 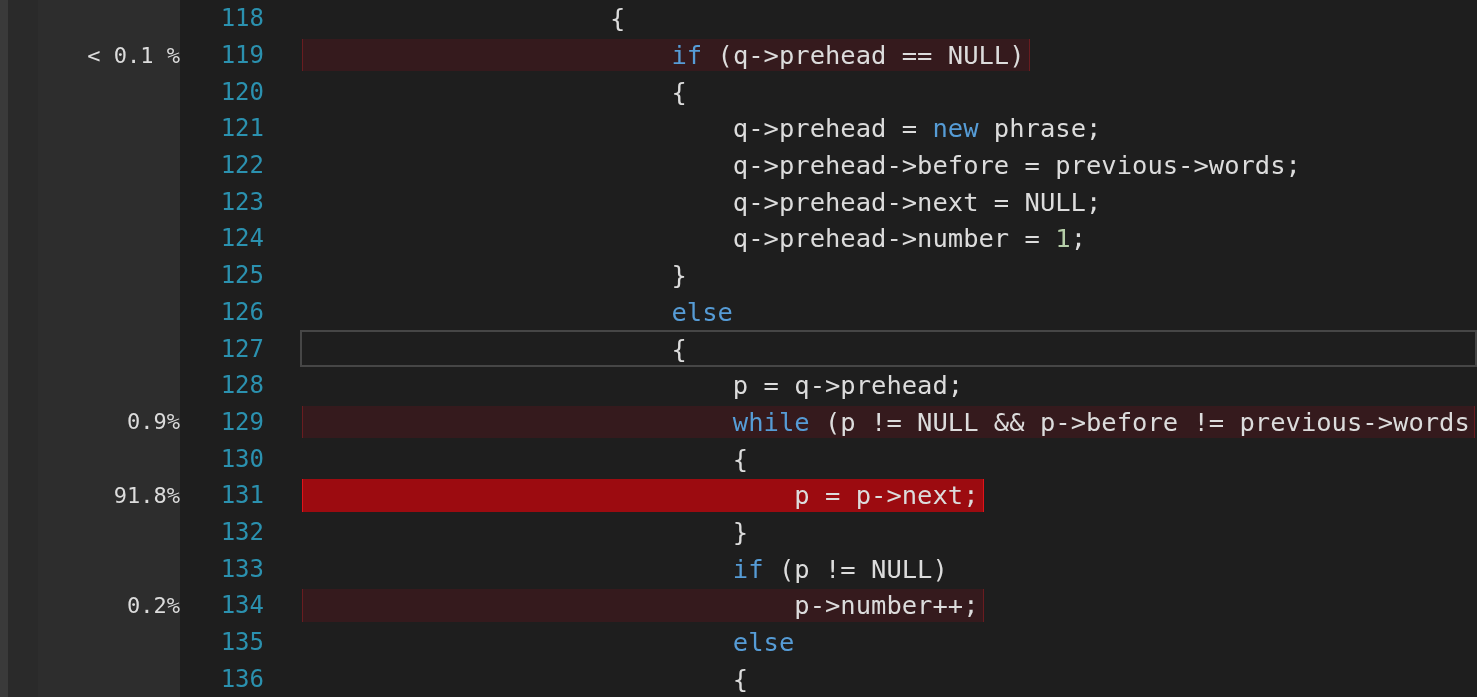 What do you see at coordinates (242, 642) in the screenshot?
I see `line-number: 135` at bounding box center [242, 642].